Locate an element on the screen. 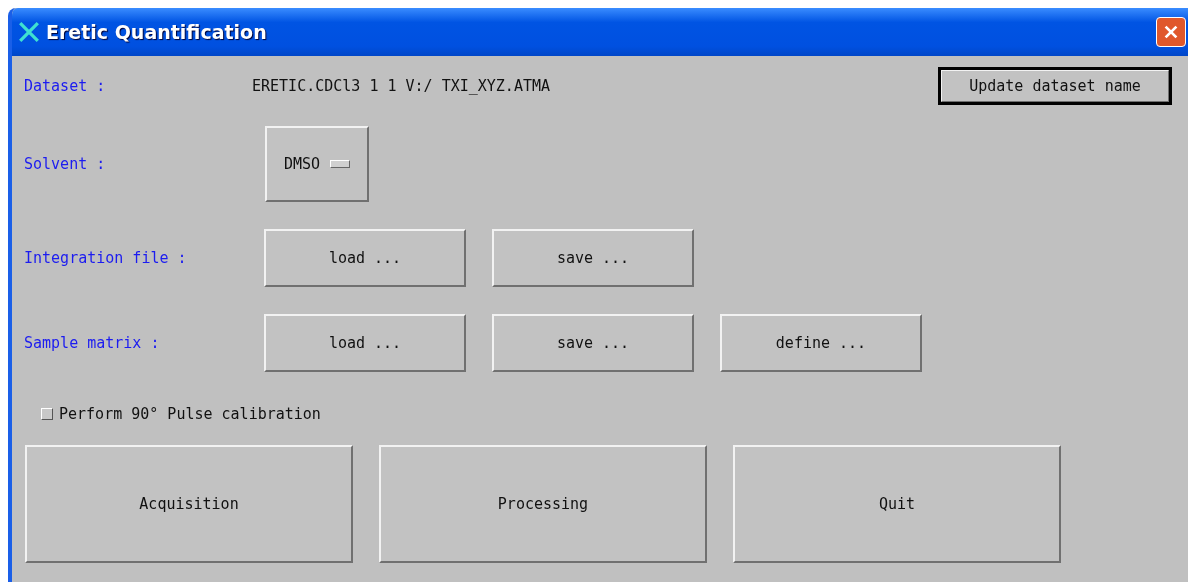  checkbox is located at coordinates (47, 414).